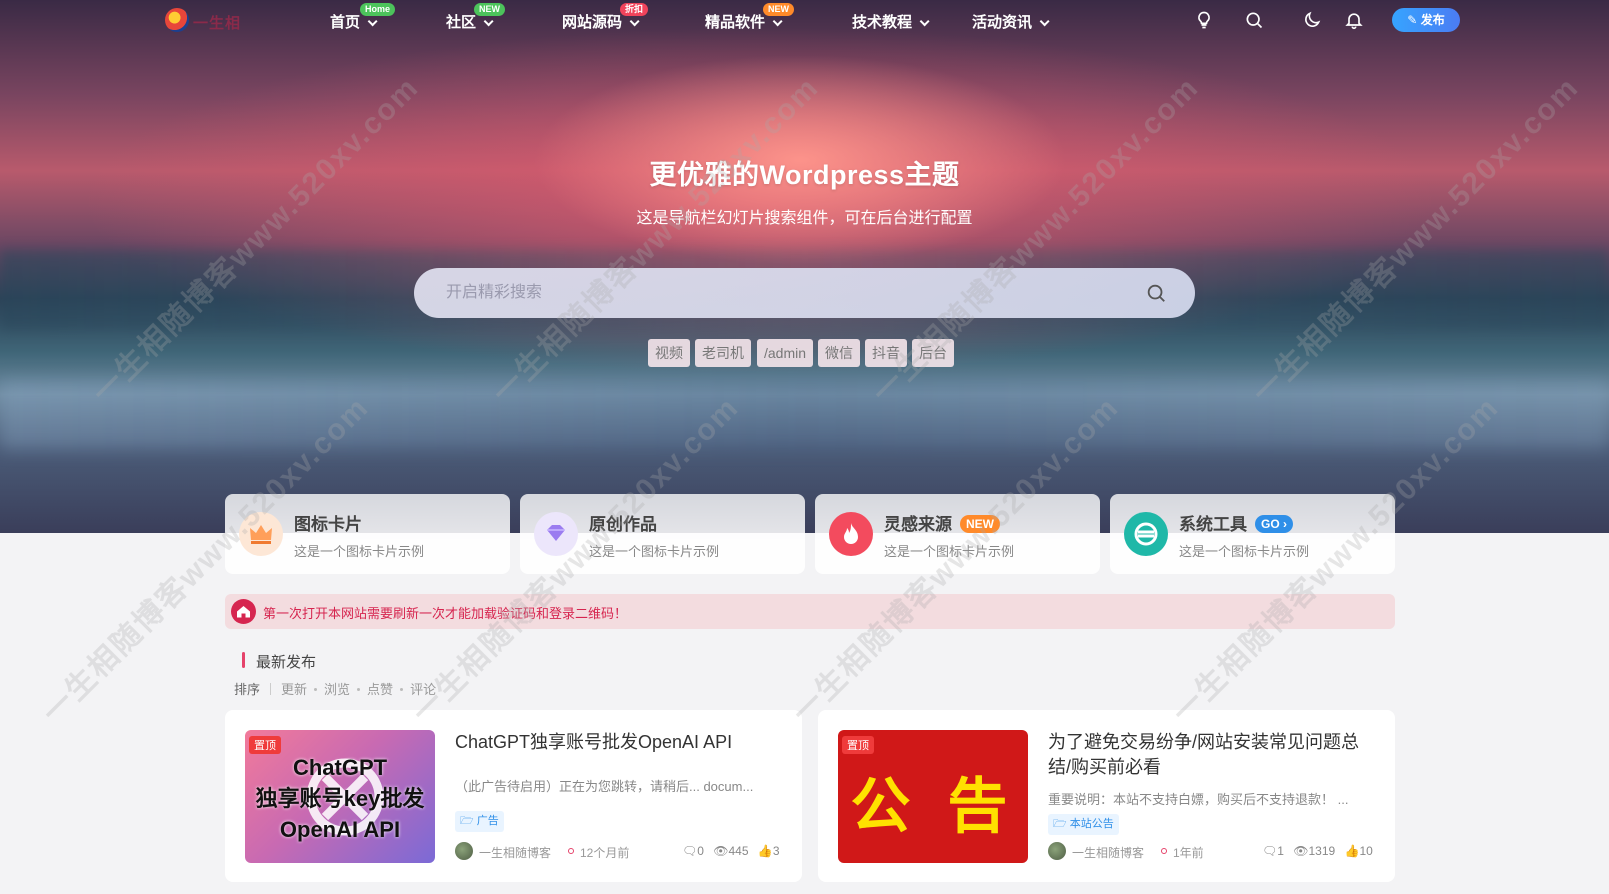  Describe the element at coordinates (1280, 851) in the screenshot. I see `comment-count: 1` at that location.